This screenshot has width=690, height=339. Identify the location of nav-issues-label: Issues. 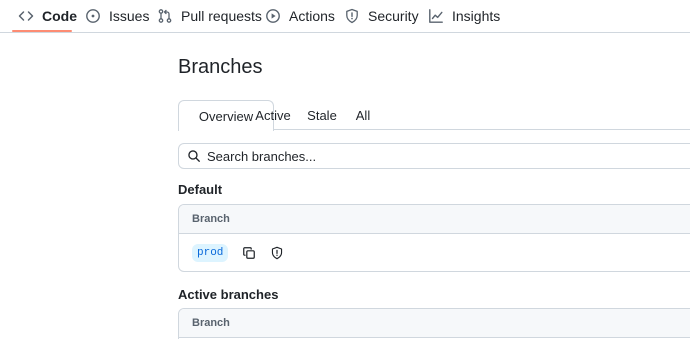
(129, 16).